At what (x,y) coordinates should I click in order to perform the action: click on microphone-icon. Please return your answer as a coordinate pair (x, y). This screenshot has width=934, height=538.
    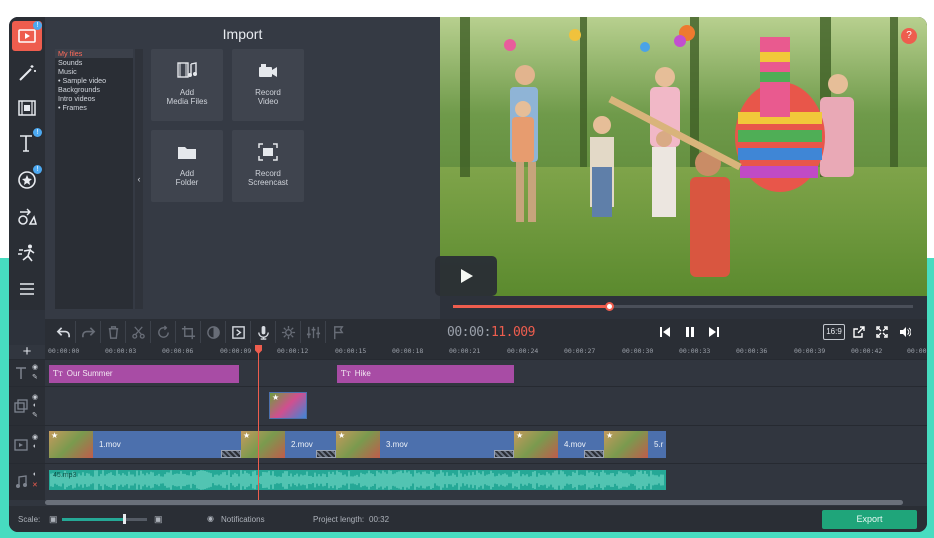
    Looking at the image, I should click on (263, 332).